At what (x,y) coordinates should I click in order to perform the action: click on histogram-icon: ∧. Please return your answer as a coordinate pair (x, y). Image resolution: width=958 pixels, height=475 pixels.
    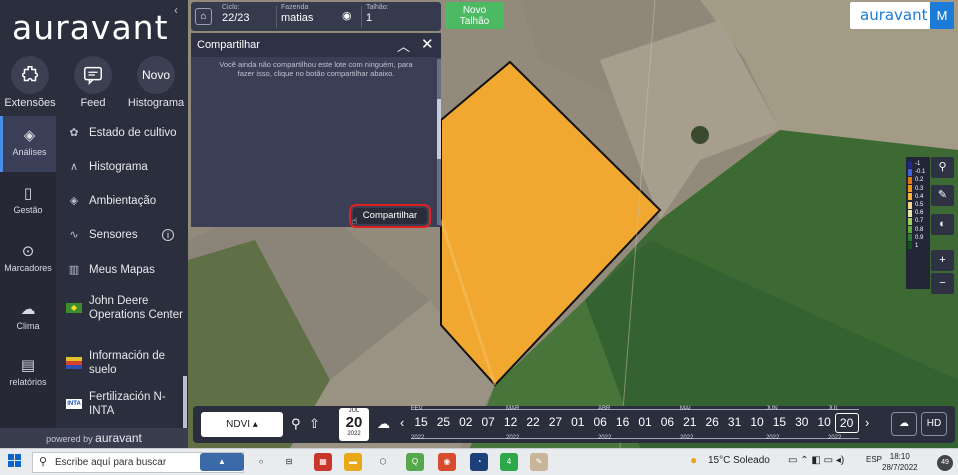
    Looking at the image, I should click on (74, 167).